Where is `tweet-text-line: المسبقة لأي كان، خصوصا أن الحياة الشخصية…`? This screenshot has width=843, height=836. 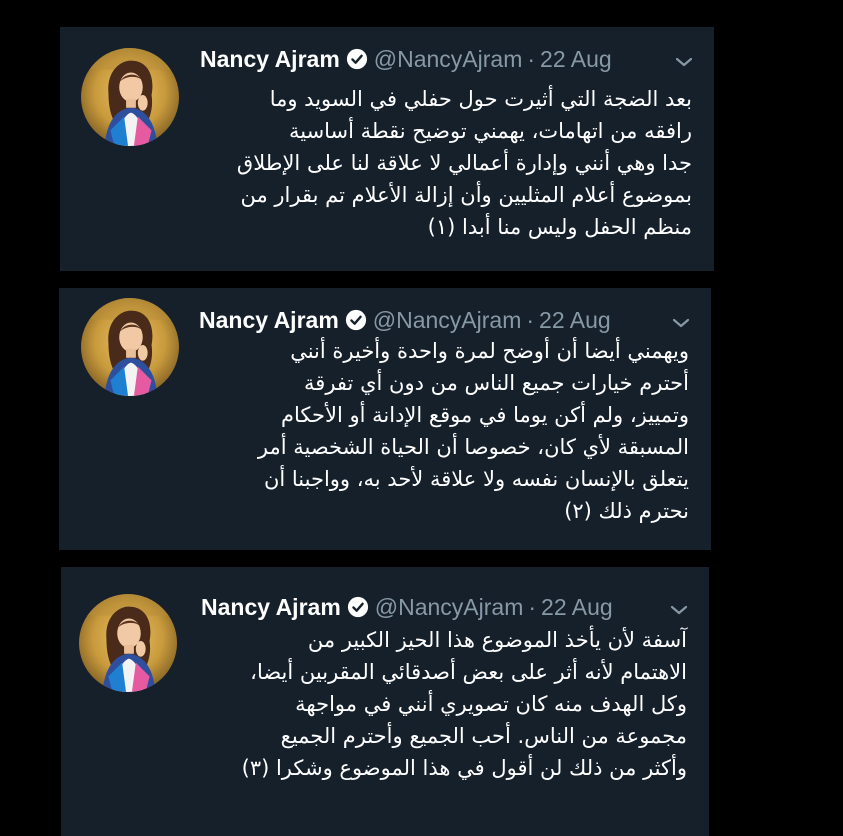 tweet-text-line: المسبقة لأي كان، خصوصا أن الحياة الشخصية… is located at coordinates (473, 447).